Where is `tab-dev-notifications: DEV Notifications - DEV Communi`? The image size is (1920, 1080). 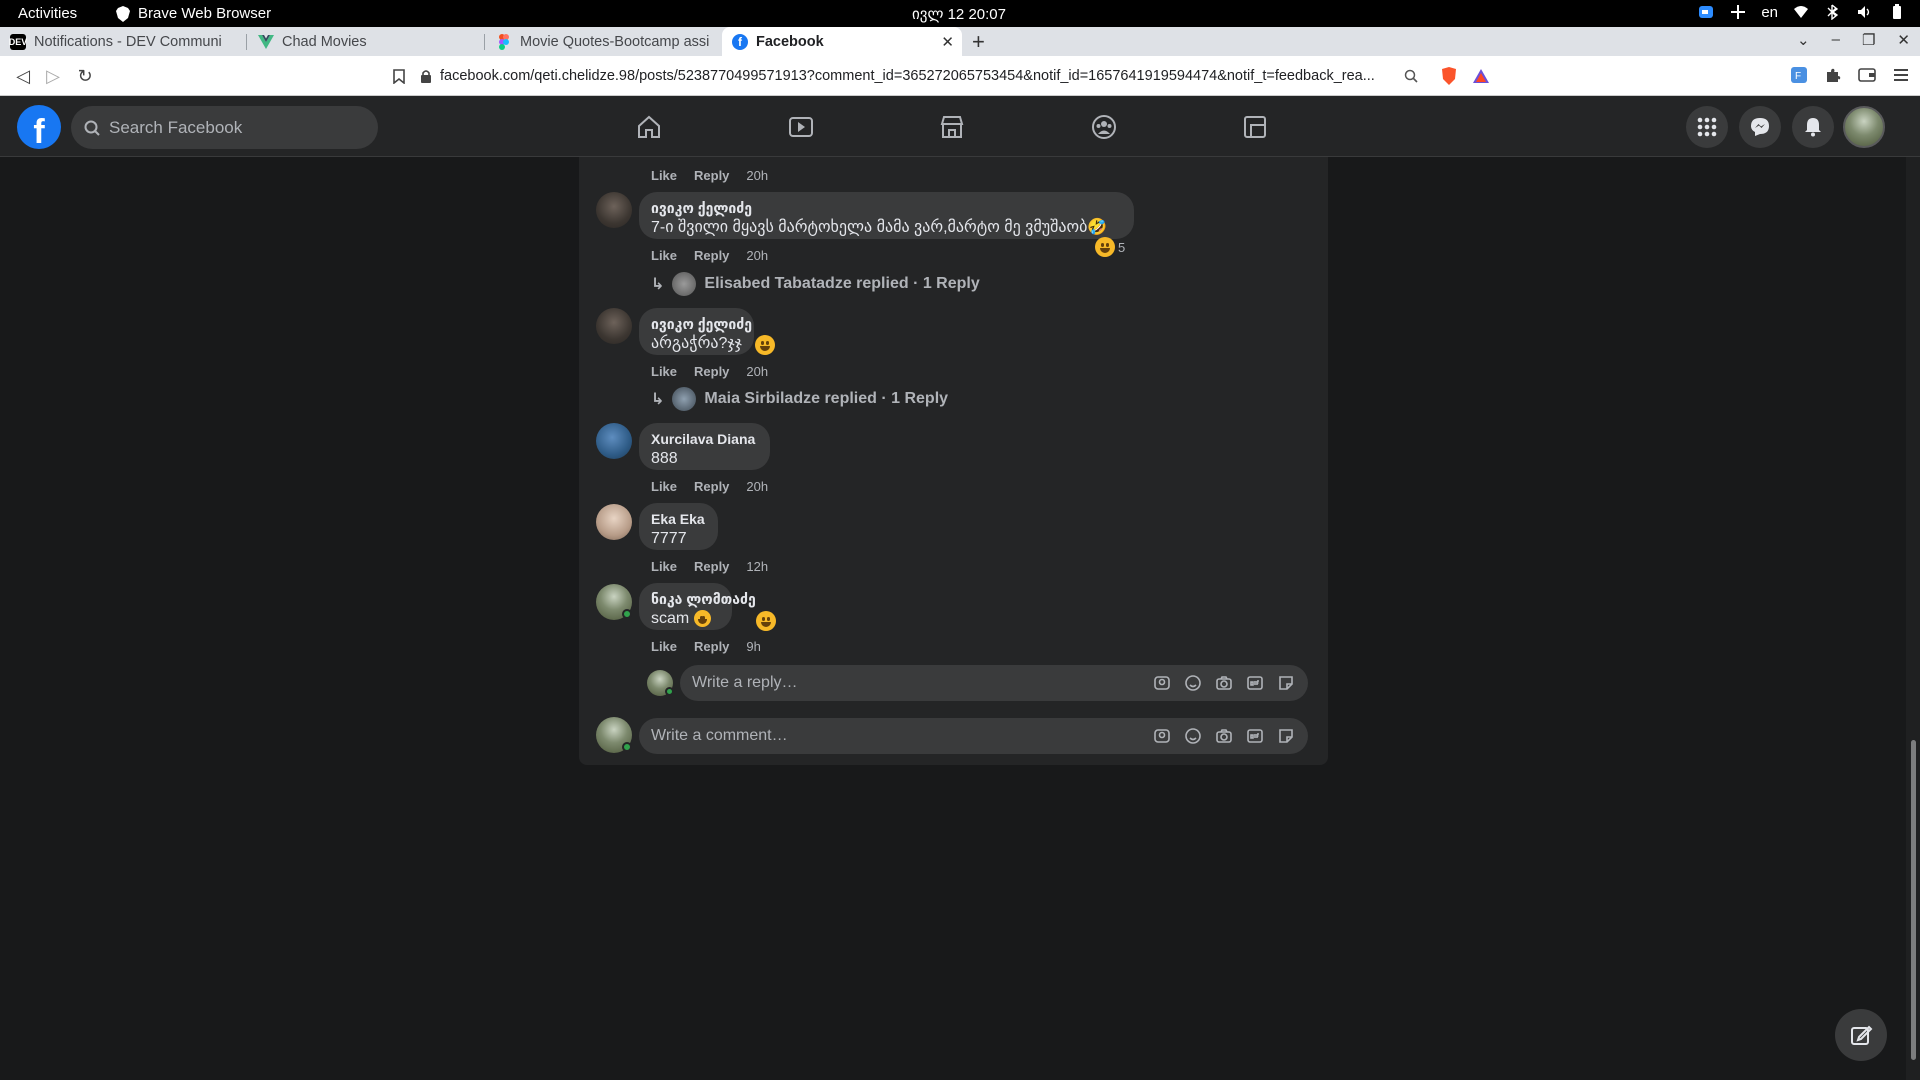 tab-dev-notifications: DEV Notifications - DEV Communi is located at coordinates (120, 41).